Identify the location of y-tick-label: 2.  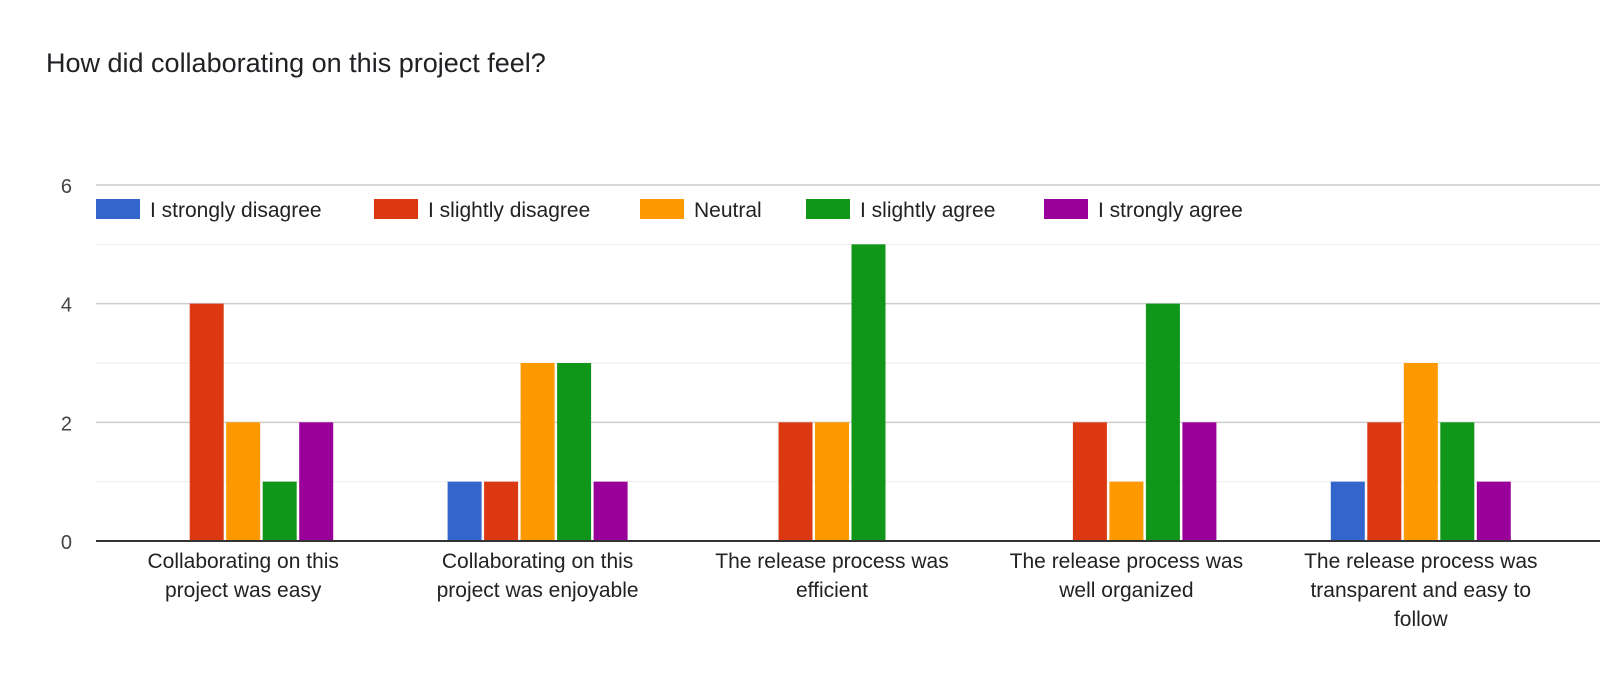
(66, 424).